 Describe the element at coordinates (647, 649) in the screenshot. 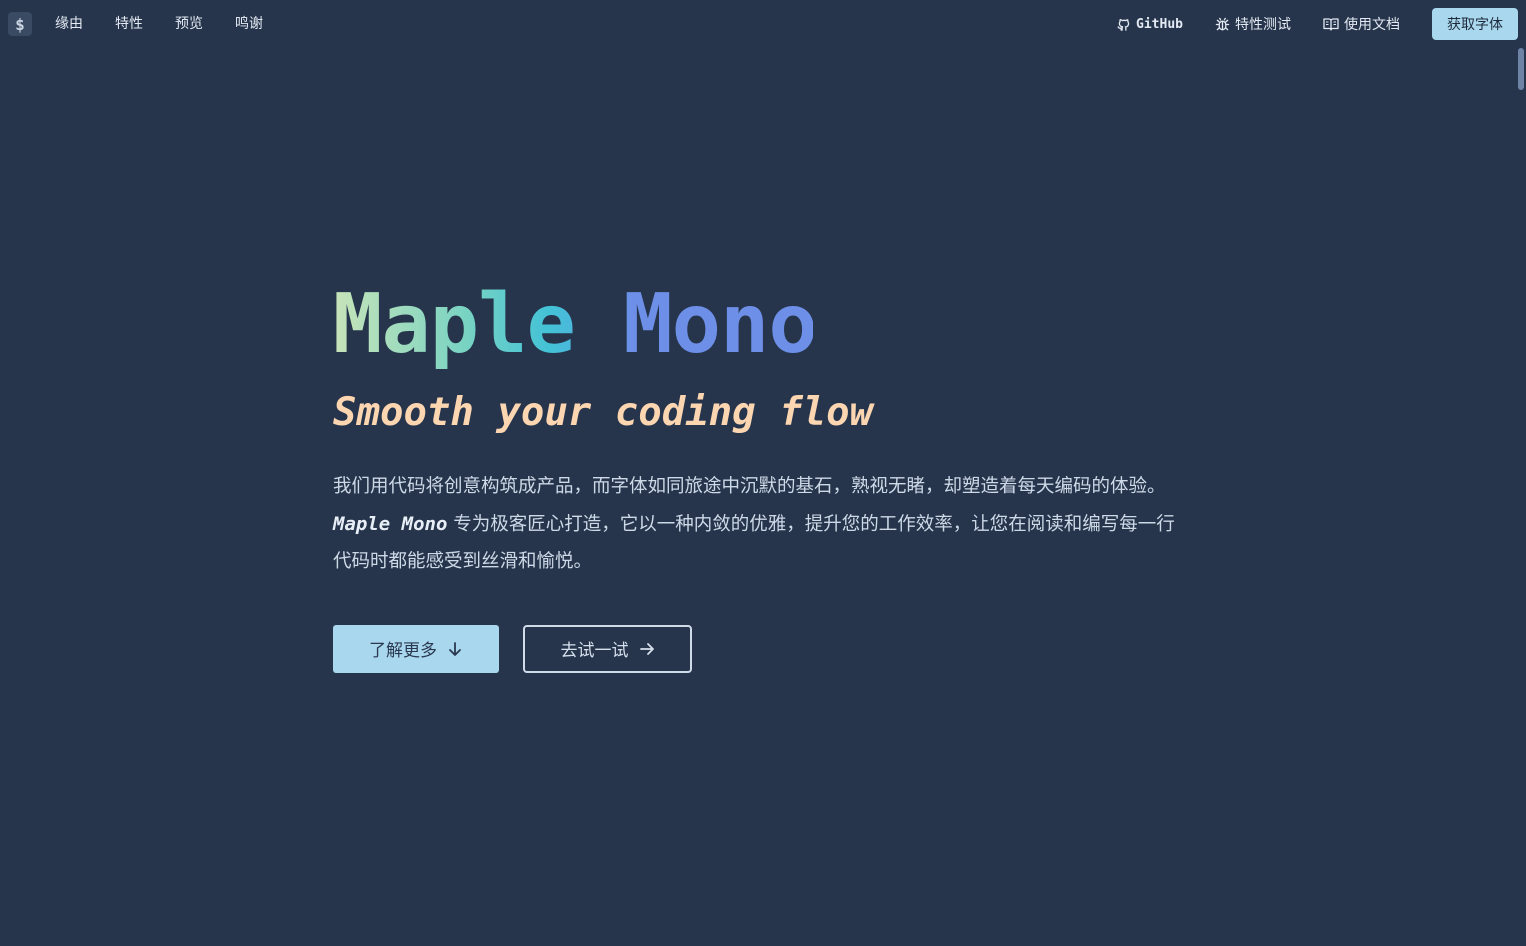

I see `arrow-right-icon` at that location.